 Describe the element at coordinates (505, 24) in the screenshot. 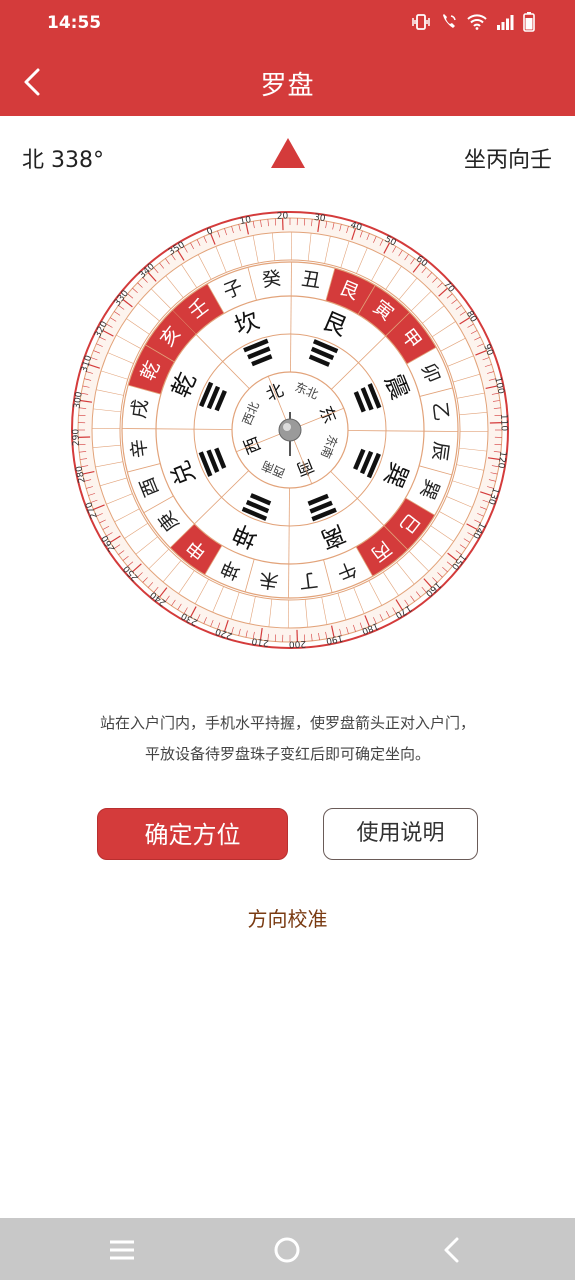

I see `signal-icon` at that location.